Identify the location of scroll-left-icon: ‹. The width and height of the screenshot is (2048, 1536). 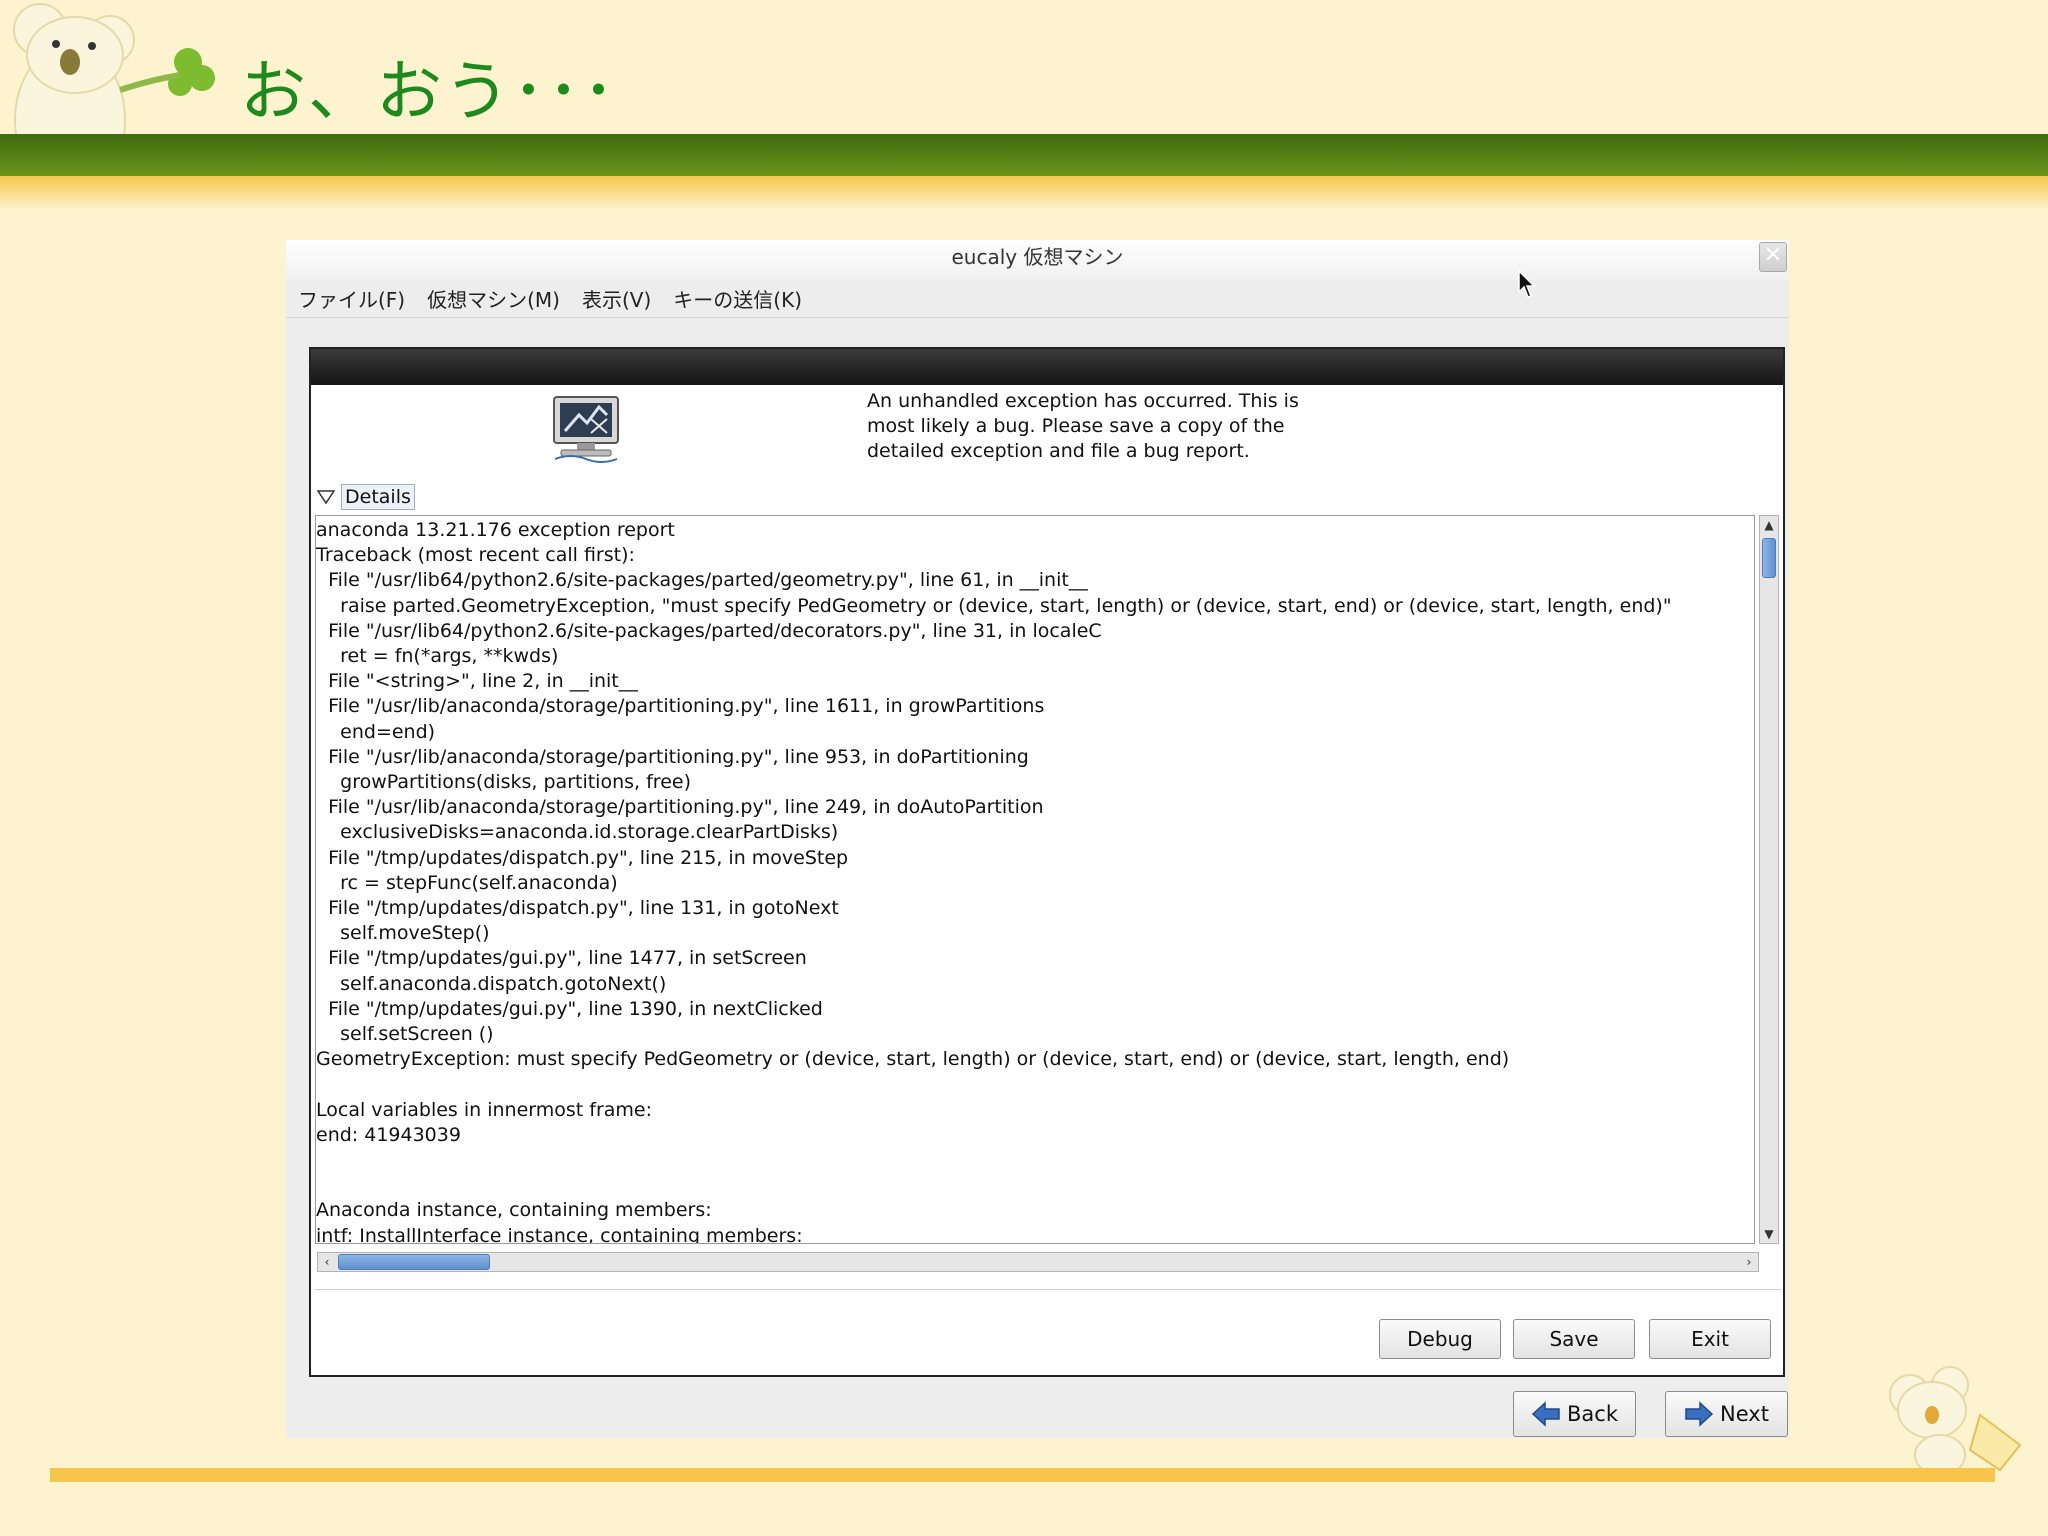
(327, 1262).